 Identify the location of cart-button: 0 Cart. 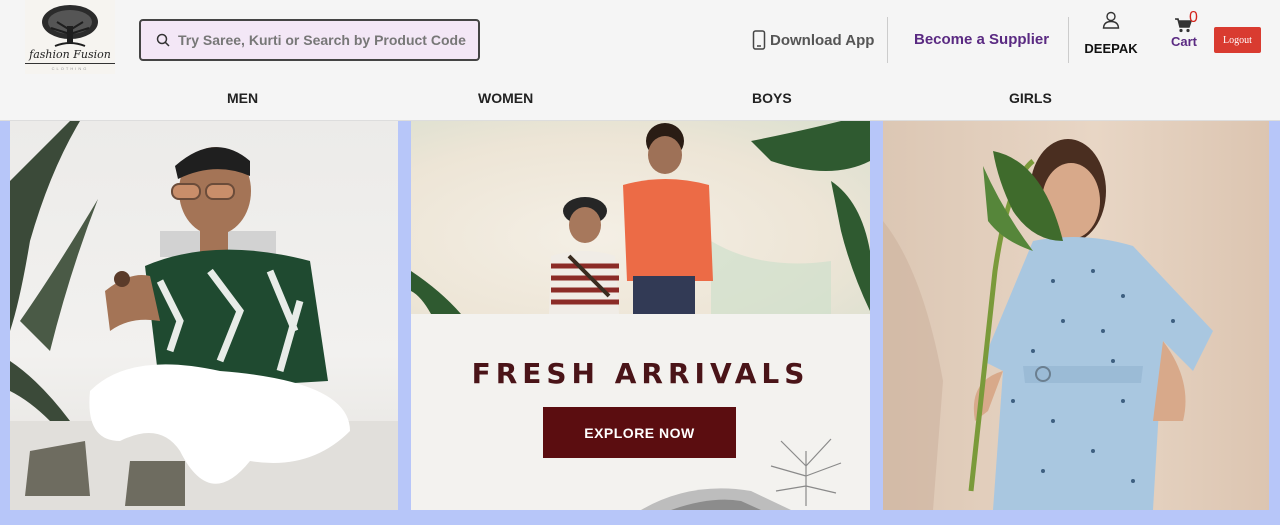
(1186, 31).